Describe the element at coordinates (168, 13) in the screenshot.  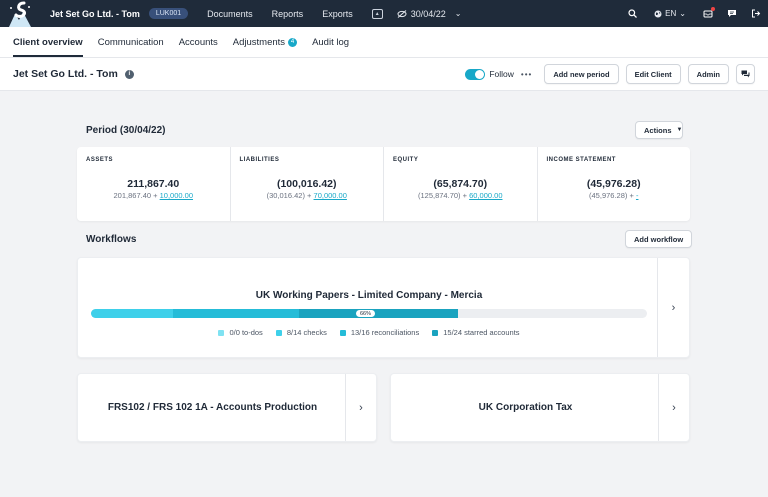
I see `client-code-badge: LUK001` at that location.